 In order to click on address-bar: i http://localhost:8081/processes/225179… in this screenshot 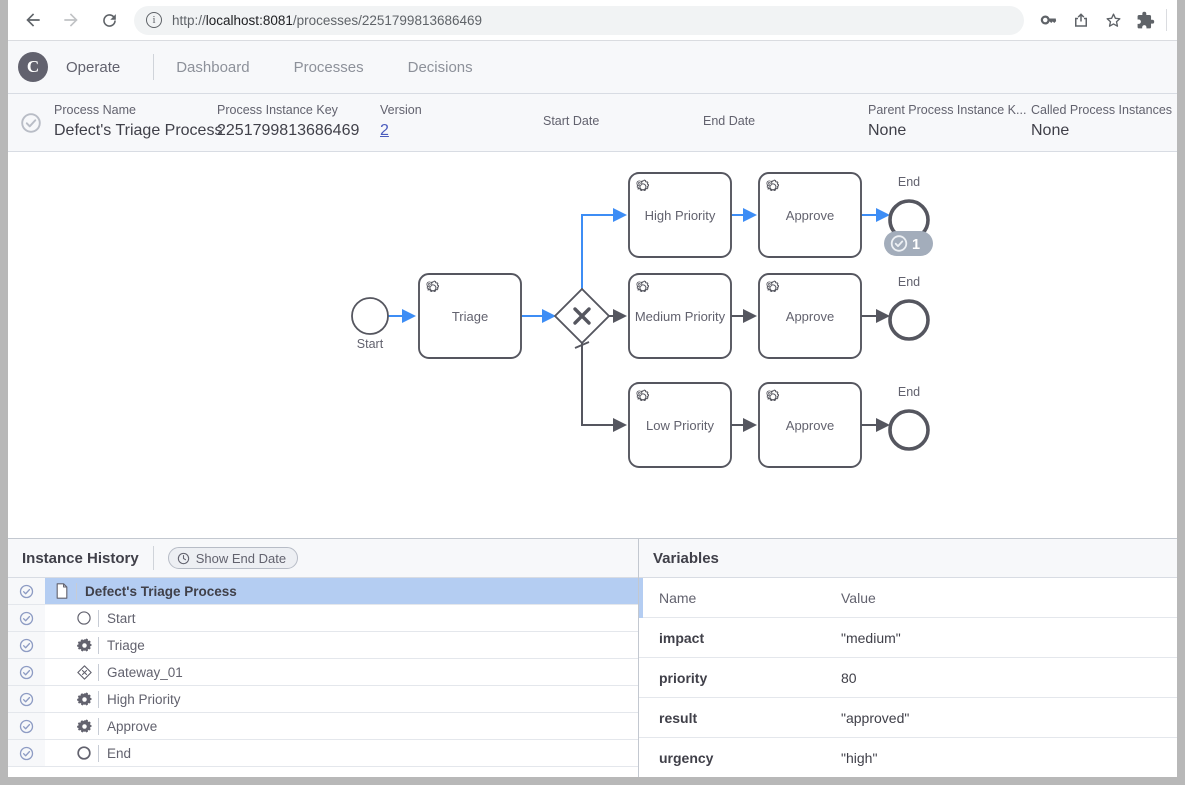, I will do `click(579, 20)`.